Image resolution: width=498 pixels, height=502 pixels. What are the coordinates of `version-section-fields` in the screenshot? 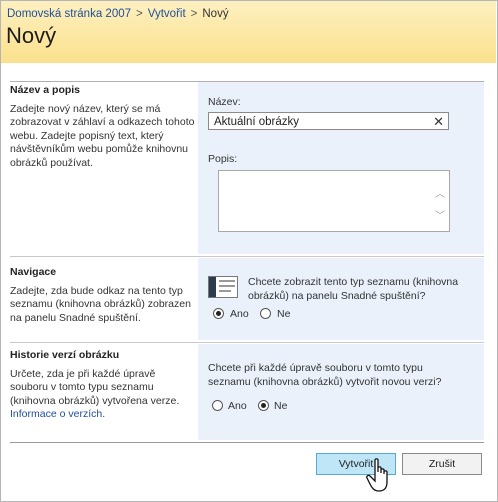 It's located at (341, 392).